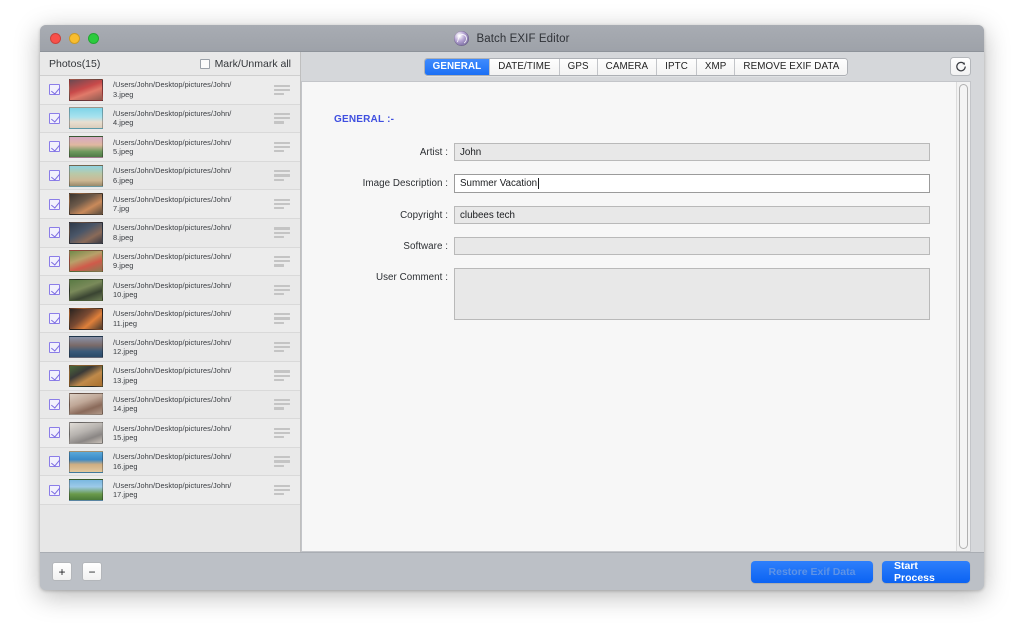  I want to click on form-row: Copyright : clubees tech, so click(629, 215).